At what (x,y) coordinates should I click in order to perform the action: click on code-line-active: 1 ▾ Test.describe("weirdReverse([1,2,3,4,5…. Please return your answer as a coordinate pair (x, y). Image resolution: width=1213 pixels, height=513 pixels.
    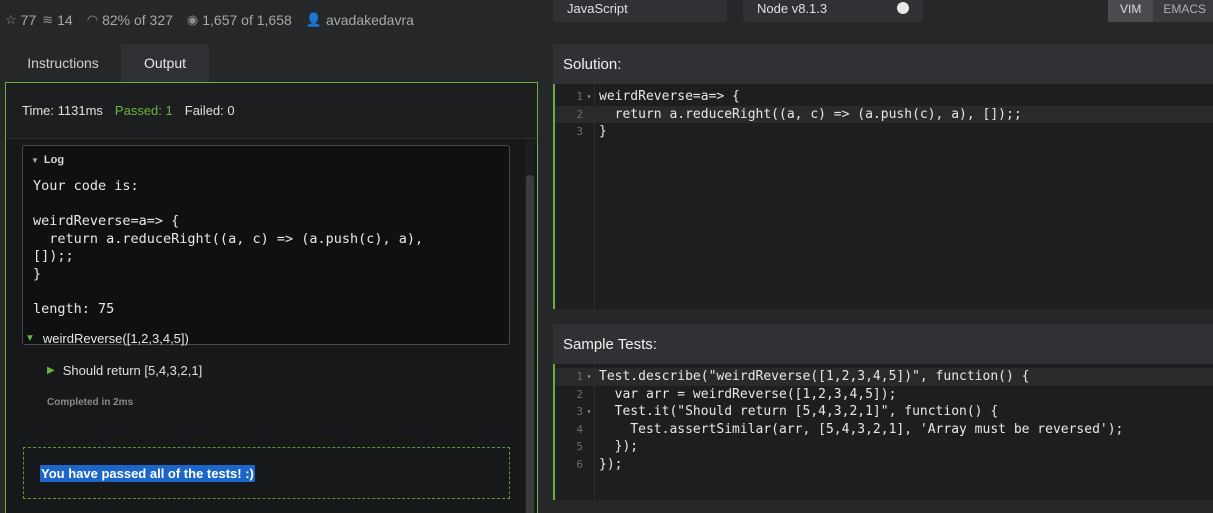
    Looking at the image, I should click on (884, 377).